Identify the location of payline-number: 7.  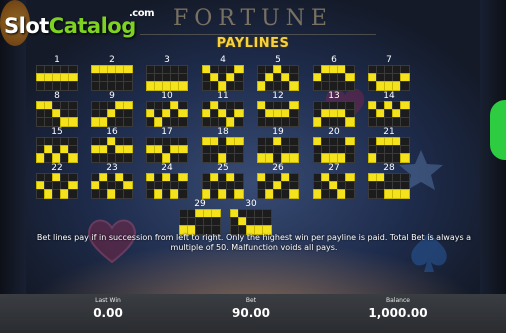
(389, 60).